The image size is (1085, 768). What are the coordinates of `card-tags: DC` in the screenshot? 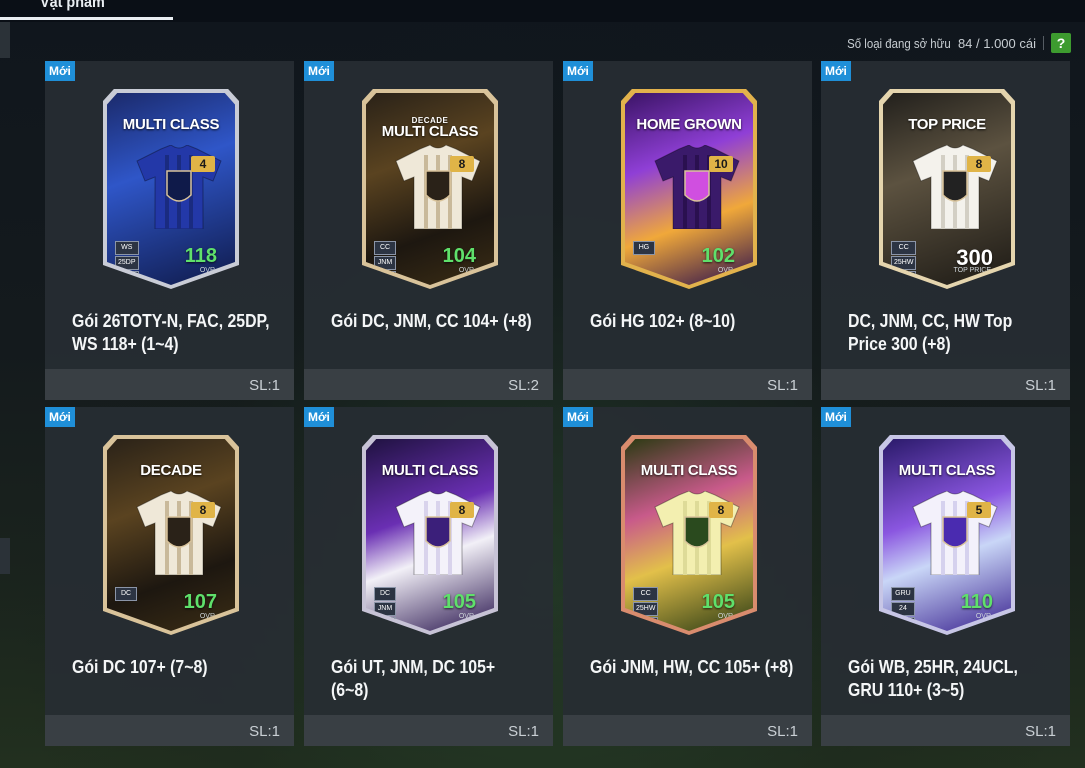 It's located at (126, 594).